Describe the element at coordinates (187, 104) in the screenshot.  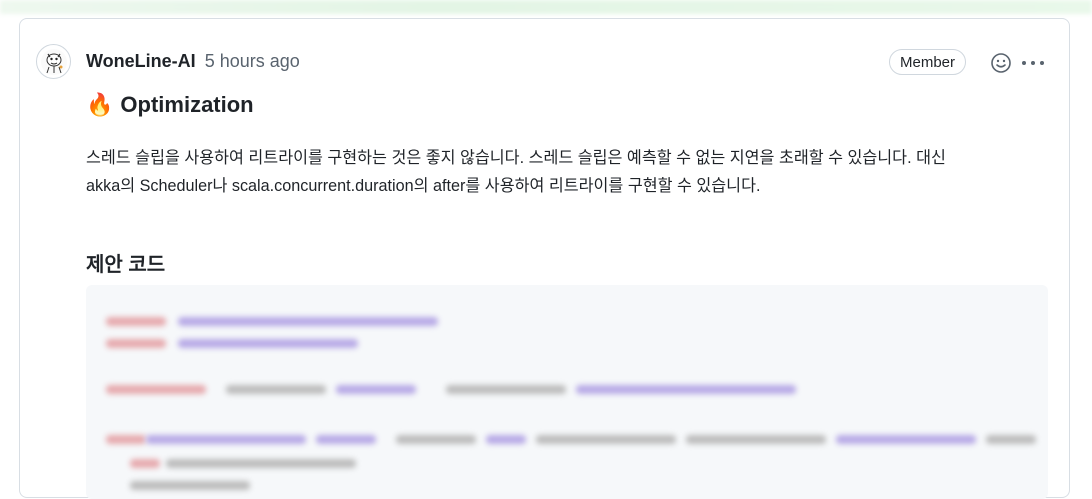
I see `heading-text: Optimization` at that location.